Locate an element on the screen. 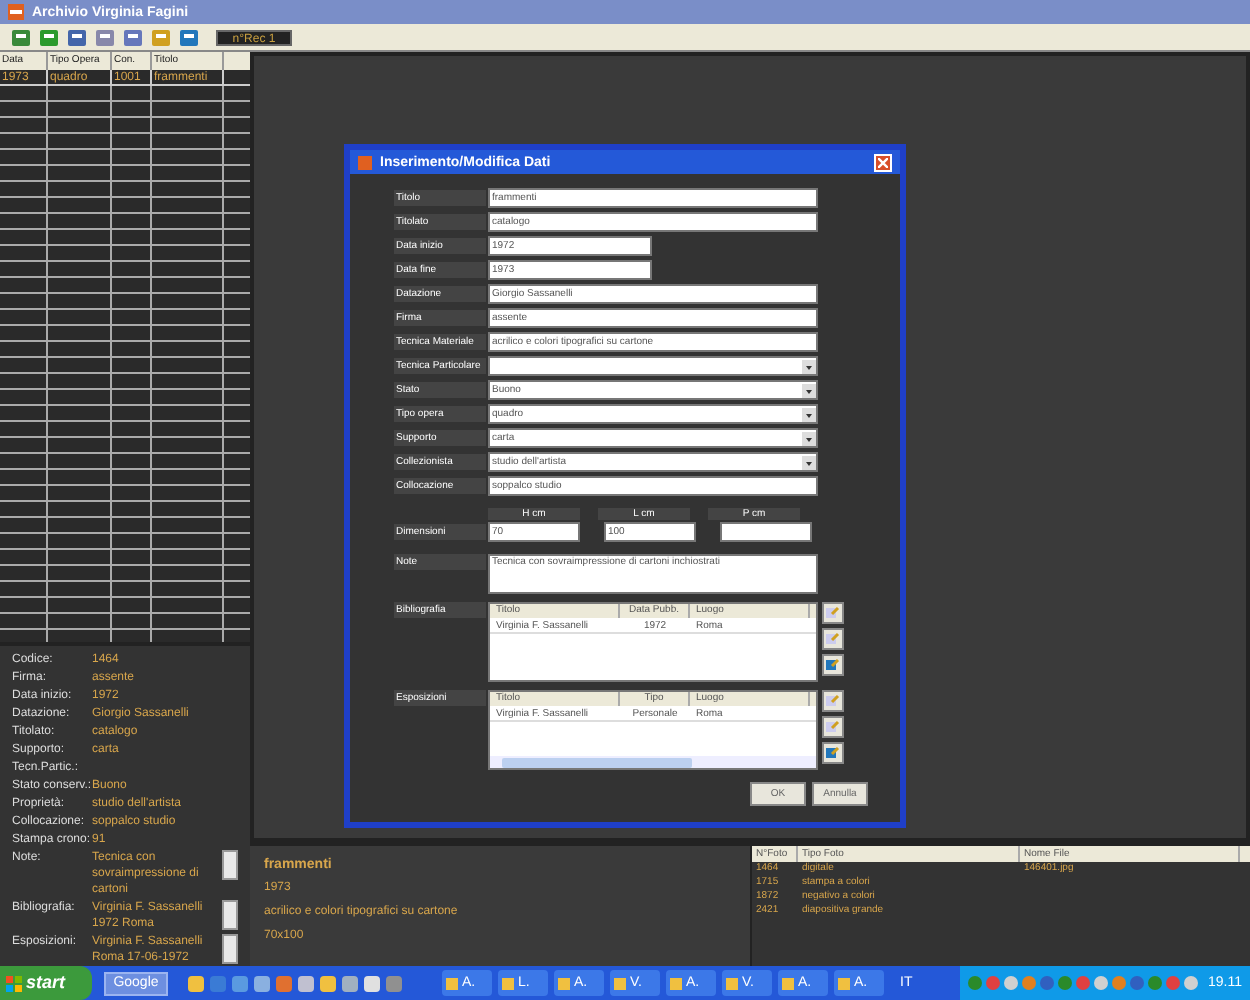 The image size is (1250, 1000). app-icon is located at coordinates (16, 12).